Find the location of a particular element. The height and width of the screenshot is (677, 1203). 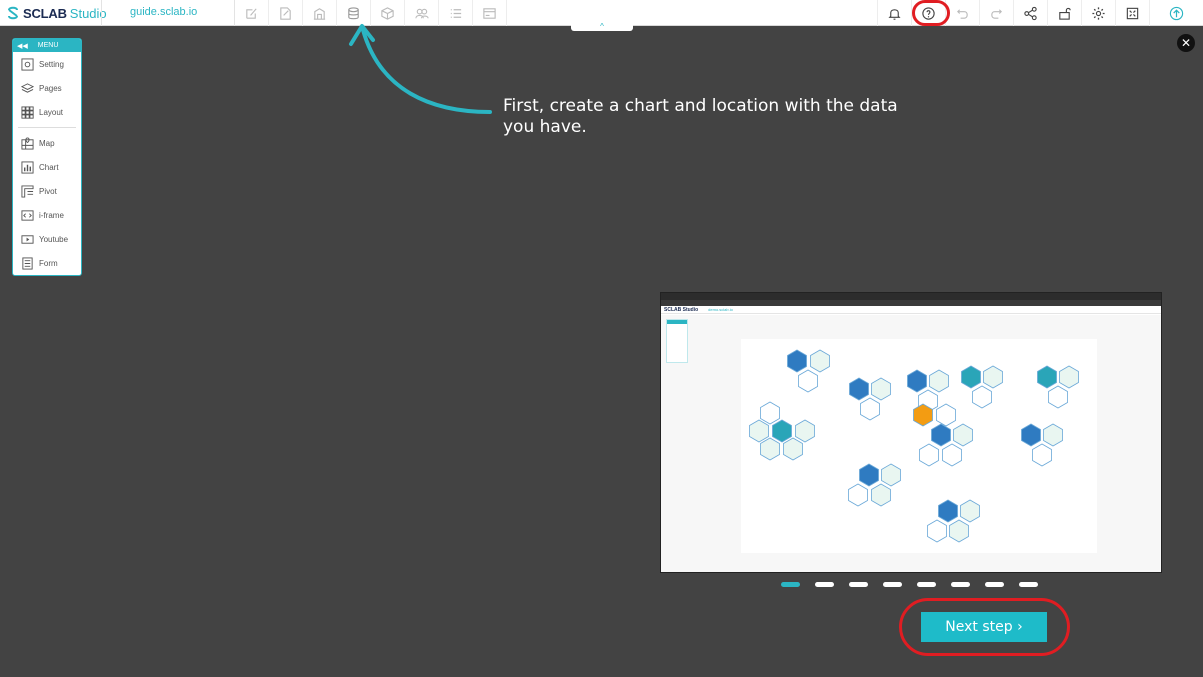

menu-title: MENU is located at coordinates (48, 45).